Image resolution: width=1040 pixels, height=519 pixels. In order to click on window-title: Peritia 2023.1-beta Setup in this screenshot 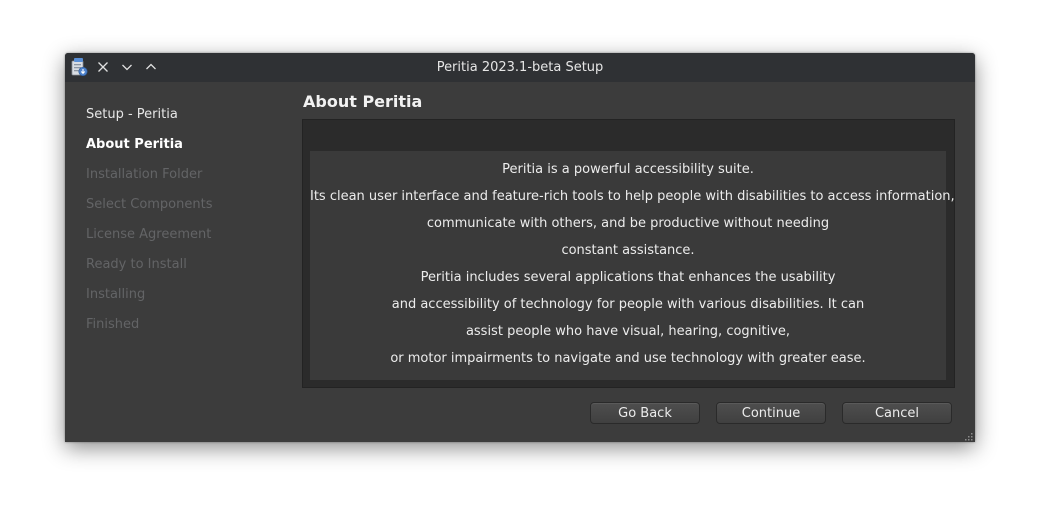, I will do `click(520, 67)`.